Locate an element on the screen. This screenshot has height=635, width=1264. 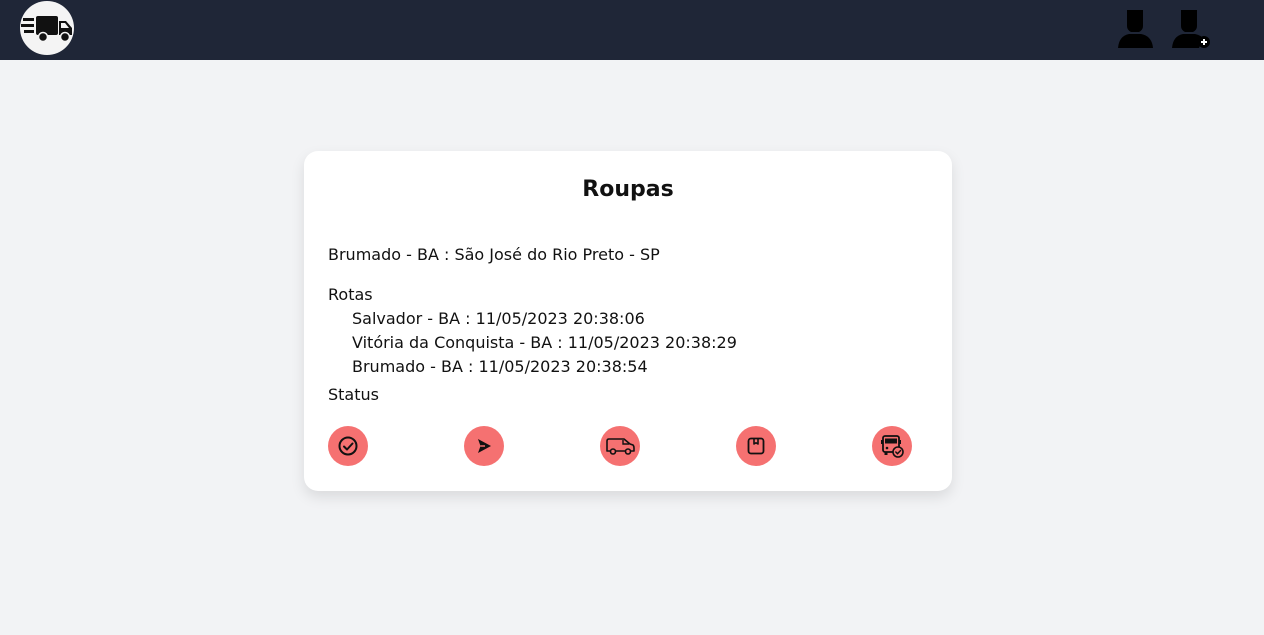
rota-item: Salvador - BA : 11/05/2023 20:38:06 is located at coordinates (498, 318).